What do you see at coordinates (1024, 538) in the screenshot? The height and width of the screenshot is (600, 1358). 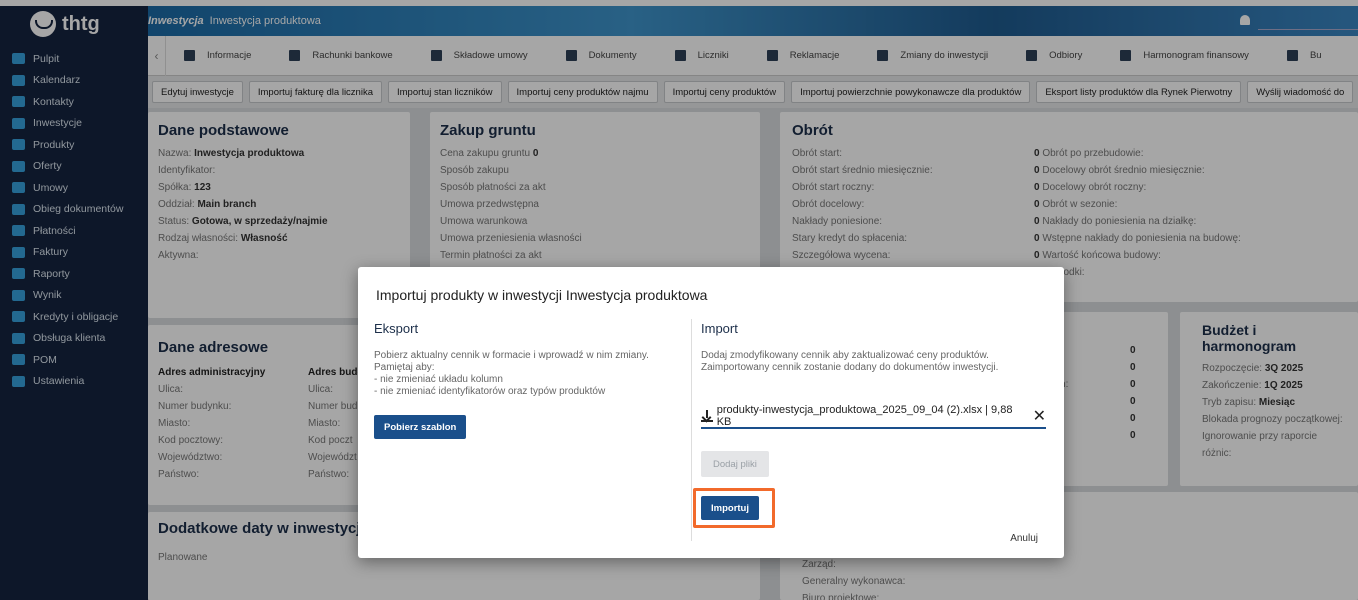 I see `cancel-button: Anuluj` at bounding box center [1024, 538].